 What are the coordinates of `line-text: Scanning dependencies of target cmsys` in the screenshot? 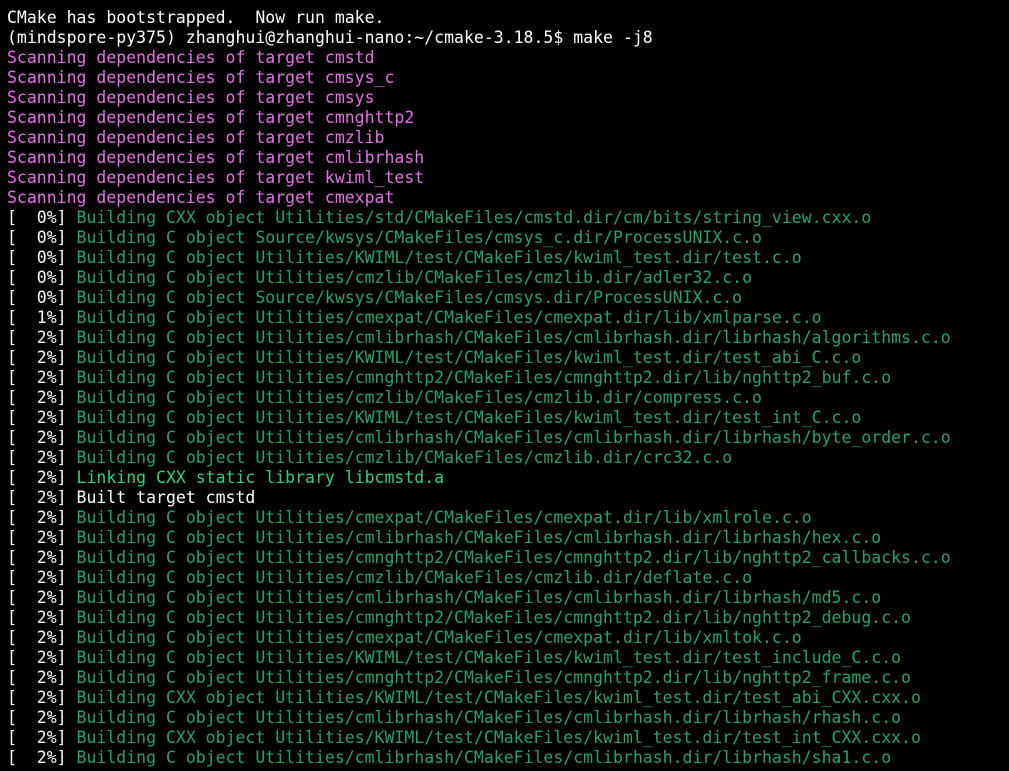 It's located at (191, 97).